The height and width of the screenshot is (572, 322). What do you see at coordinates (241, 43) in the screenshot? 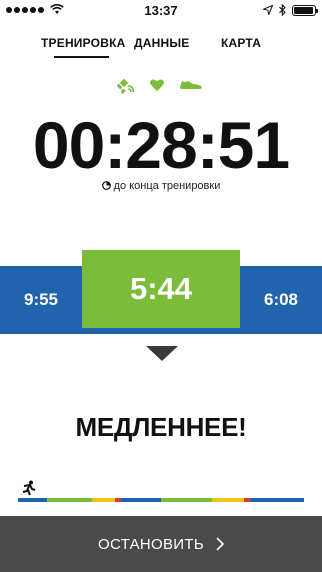
I see `tab-map: КАРТА` at bounding box center [241, 43].